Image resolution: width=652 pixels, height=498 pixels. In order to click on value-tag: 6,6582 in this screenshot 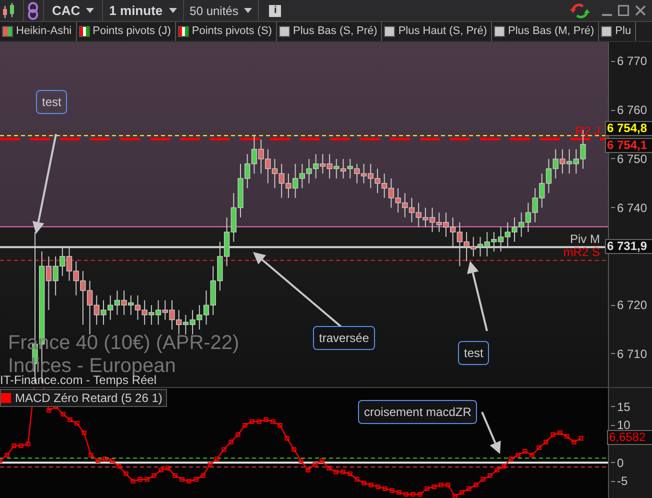, I will do `click(629, 437)`.